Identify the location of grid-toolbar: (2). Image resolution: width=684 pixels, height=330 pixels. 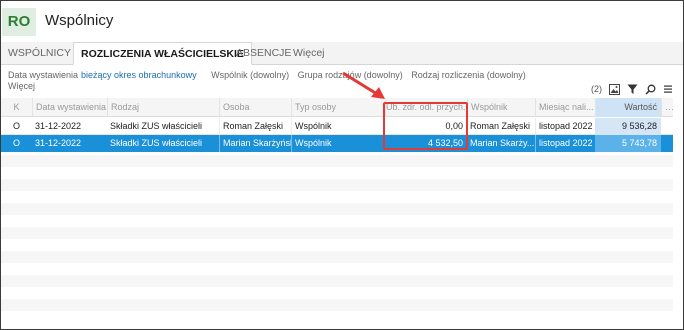
(632, 89).